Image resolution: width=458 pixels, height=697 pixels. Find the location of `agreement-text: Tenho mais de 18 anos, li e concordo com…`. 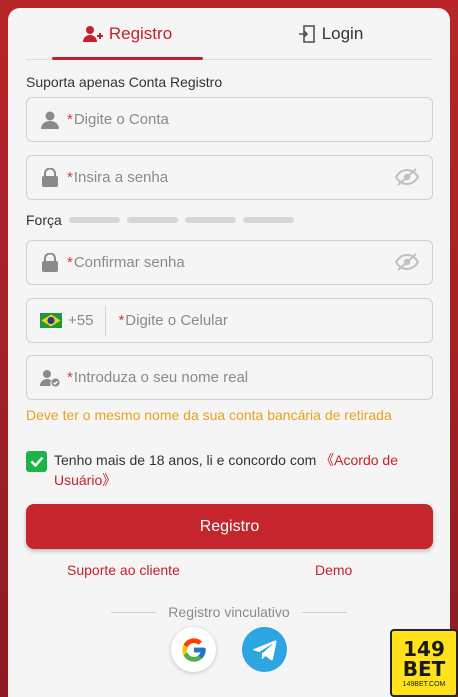

agreement-text: Tenho mais de 18 anos, li e concordo com… is located at coordinates (240, 470).